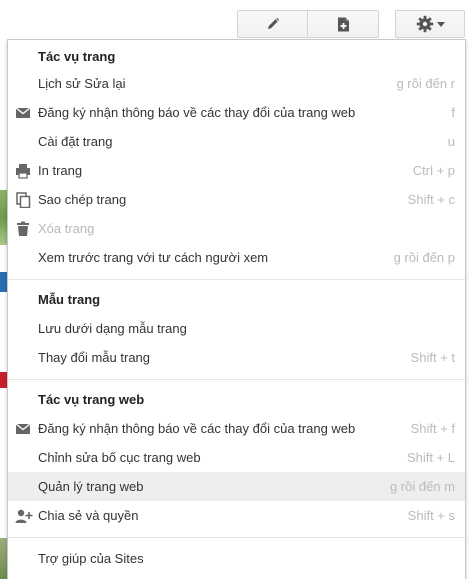 Image resolution: width=471 pixels, height=579 pixels. I want to click on menu-item-shortcut: u, so click(451, 141).